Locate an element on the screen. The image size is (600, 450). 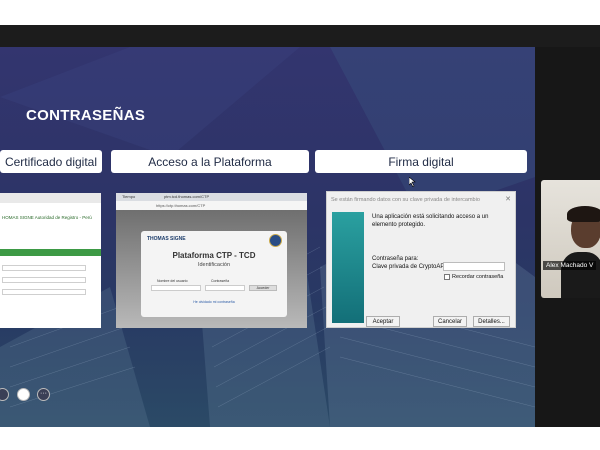
green-bar is located at coordinates (50, 252).